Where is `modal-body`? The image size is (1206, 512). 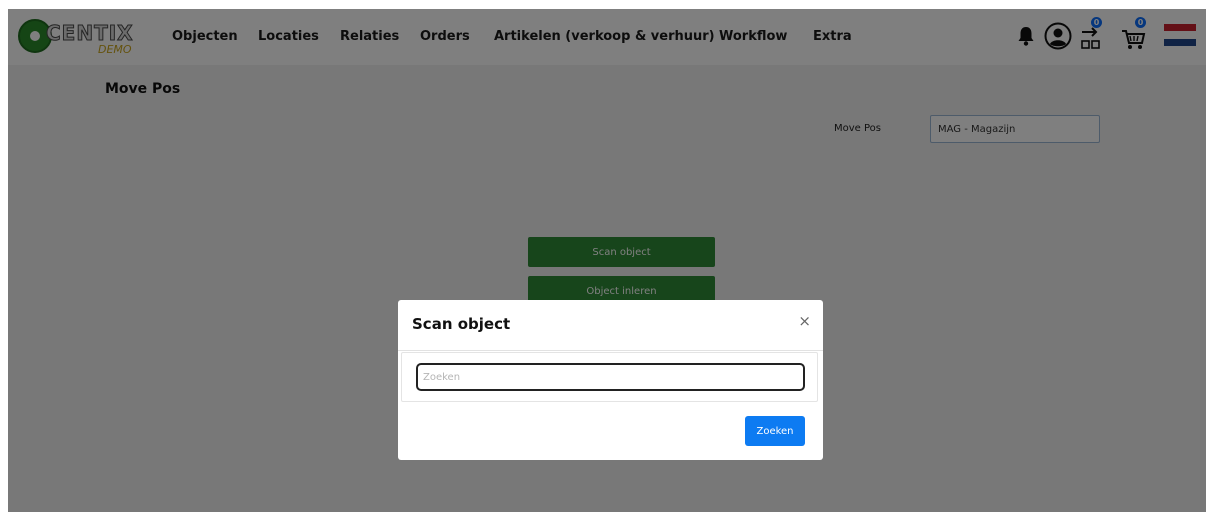 modal-body is located at coordinates (609, 377).